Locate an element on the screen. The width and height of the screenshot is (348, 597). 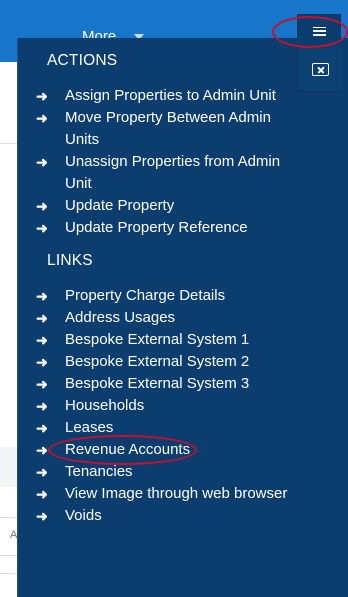
action-item-label: Unassign Properties from Admin Unit is located at coordinates (173, 172).